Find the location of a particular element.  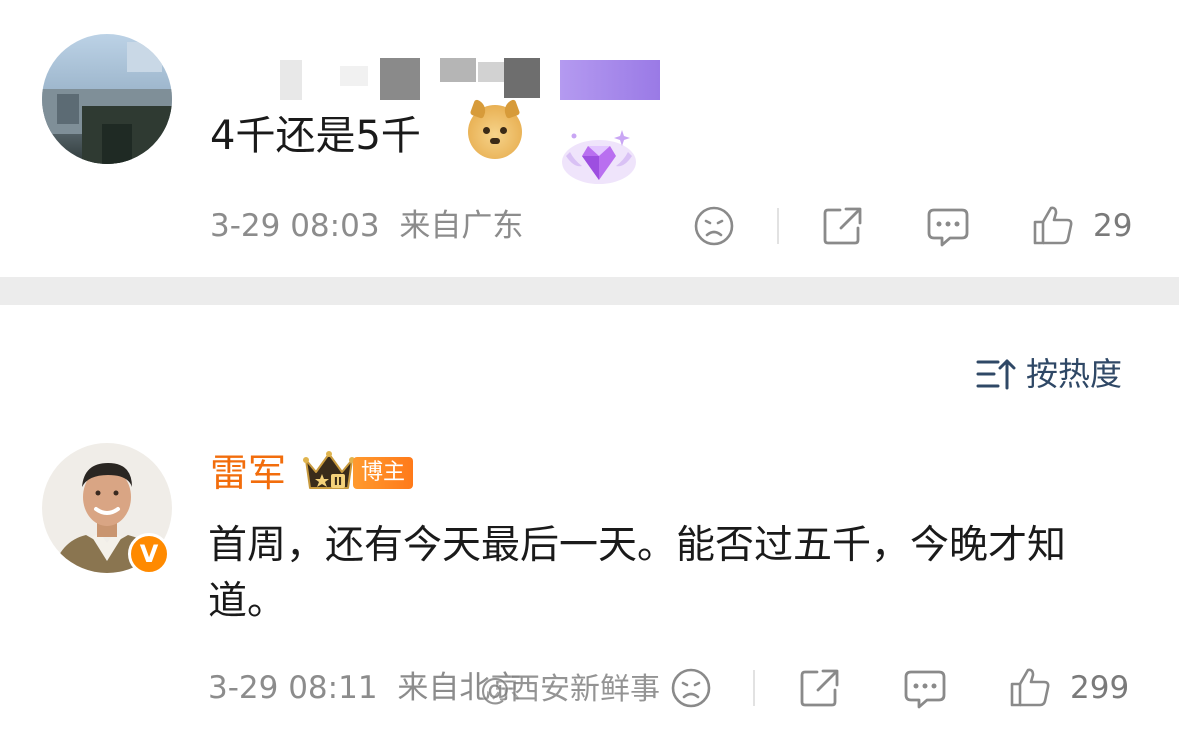

comment-location: 来自广东 is located at coordinates (461, 226).